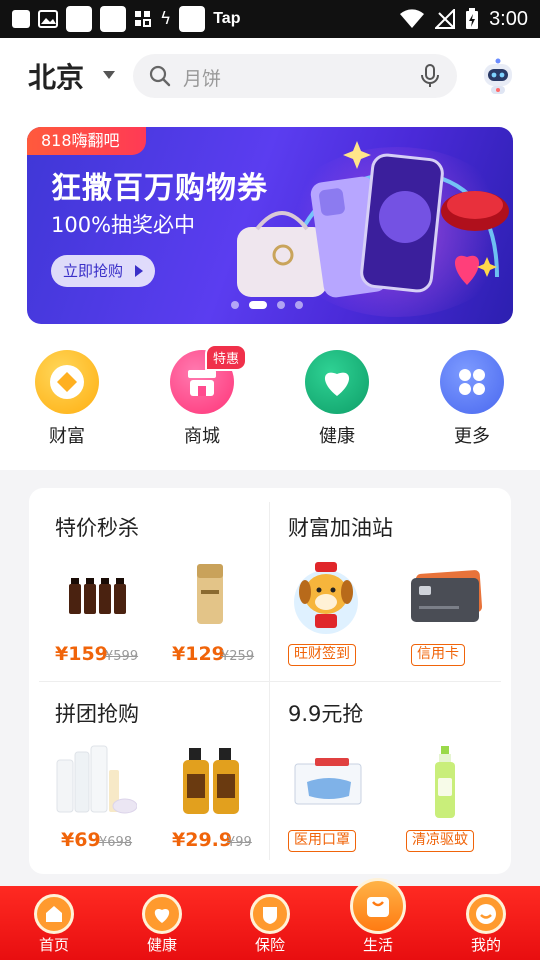 The height and width of the screenshot is (960, 540). I want to click on section-title: 财富加油站, so click(340, 528).